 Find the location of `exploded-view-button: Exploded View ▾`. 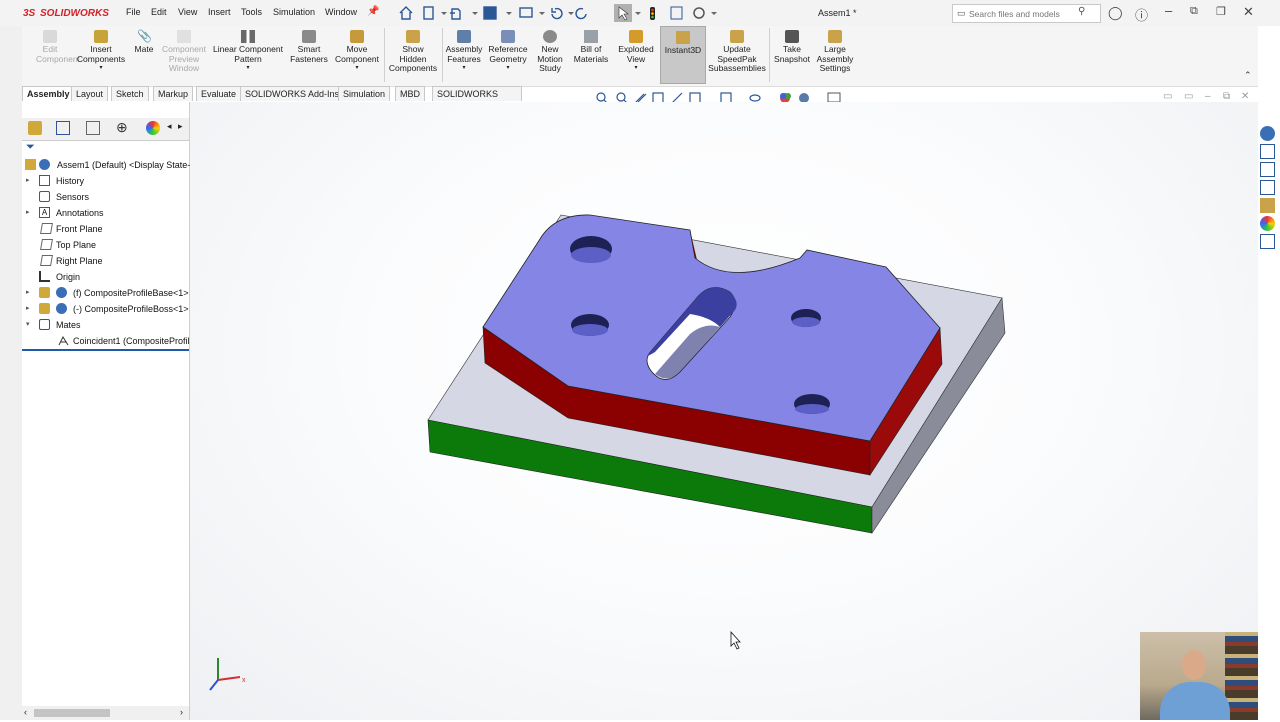

exploded-view-button: Exploded View ▾ is located at coordinates (636, 52).